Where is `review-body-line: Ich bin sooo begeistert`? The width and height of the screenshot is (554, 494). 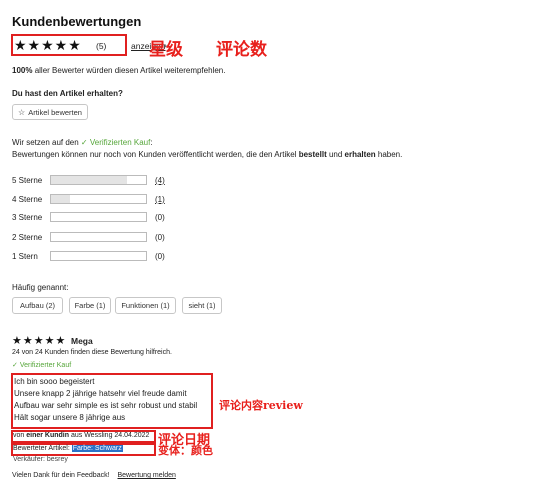 review-body-line: Ich bin sooo begeistert is located at coordinates (54, 381).